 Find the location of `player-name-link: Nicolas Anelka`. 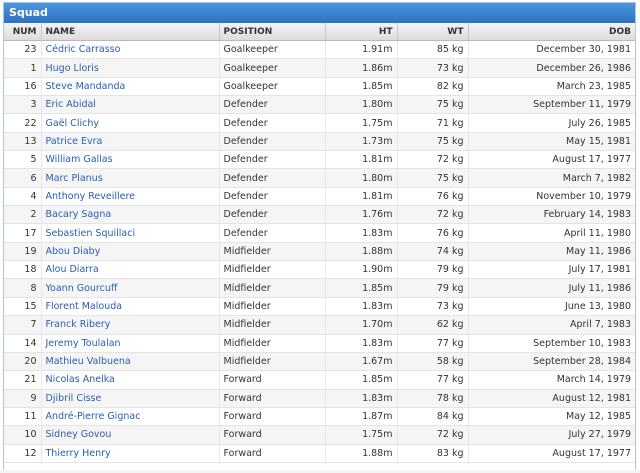

player-name-link: Nicolas Anelka is located at coordinates (130, 380).